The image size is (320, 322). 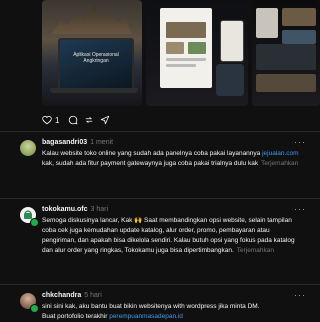 I want to click on post-image-partial, so click(x=286, y=53).